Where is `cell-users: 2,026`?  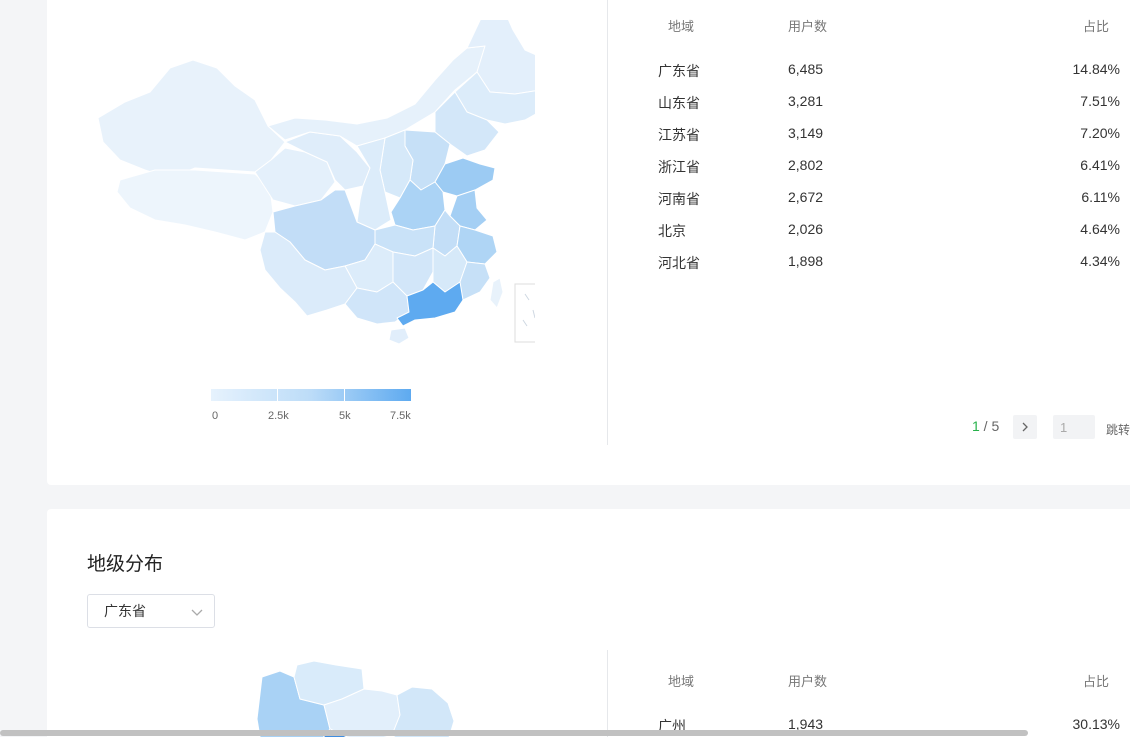 cell-users: 2,026 is located at coordinates (806, 229).